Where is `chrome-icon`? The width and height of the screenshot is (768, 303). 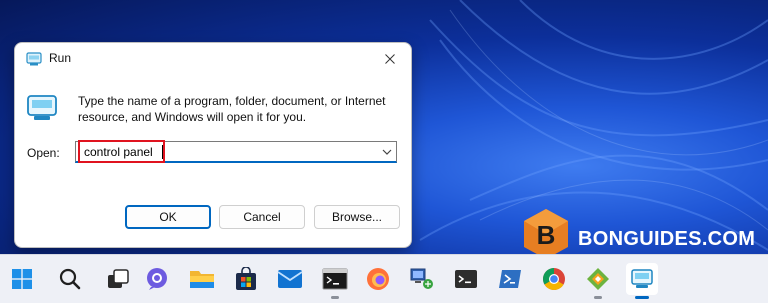 chrome-icon is located at coordinates (554, 279).